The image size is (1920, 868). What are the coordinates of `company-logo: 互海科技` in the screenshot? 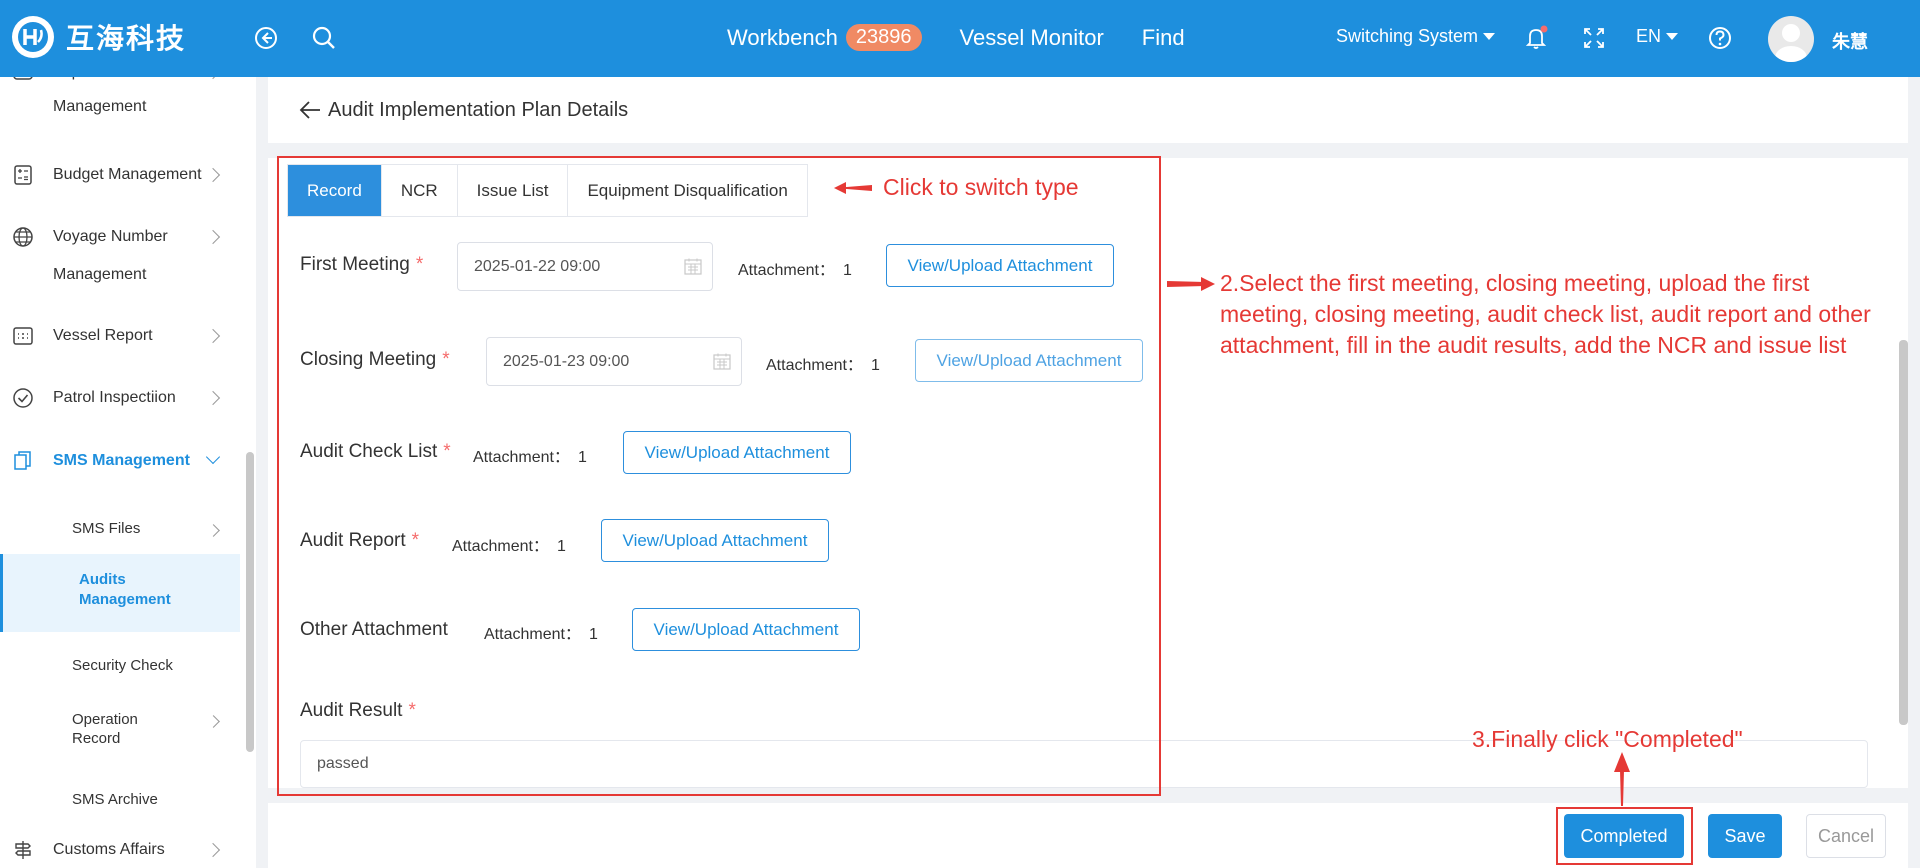 It's located at (99, 37).